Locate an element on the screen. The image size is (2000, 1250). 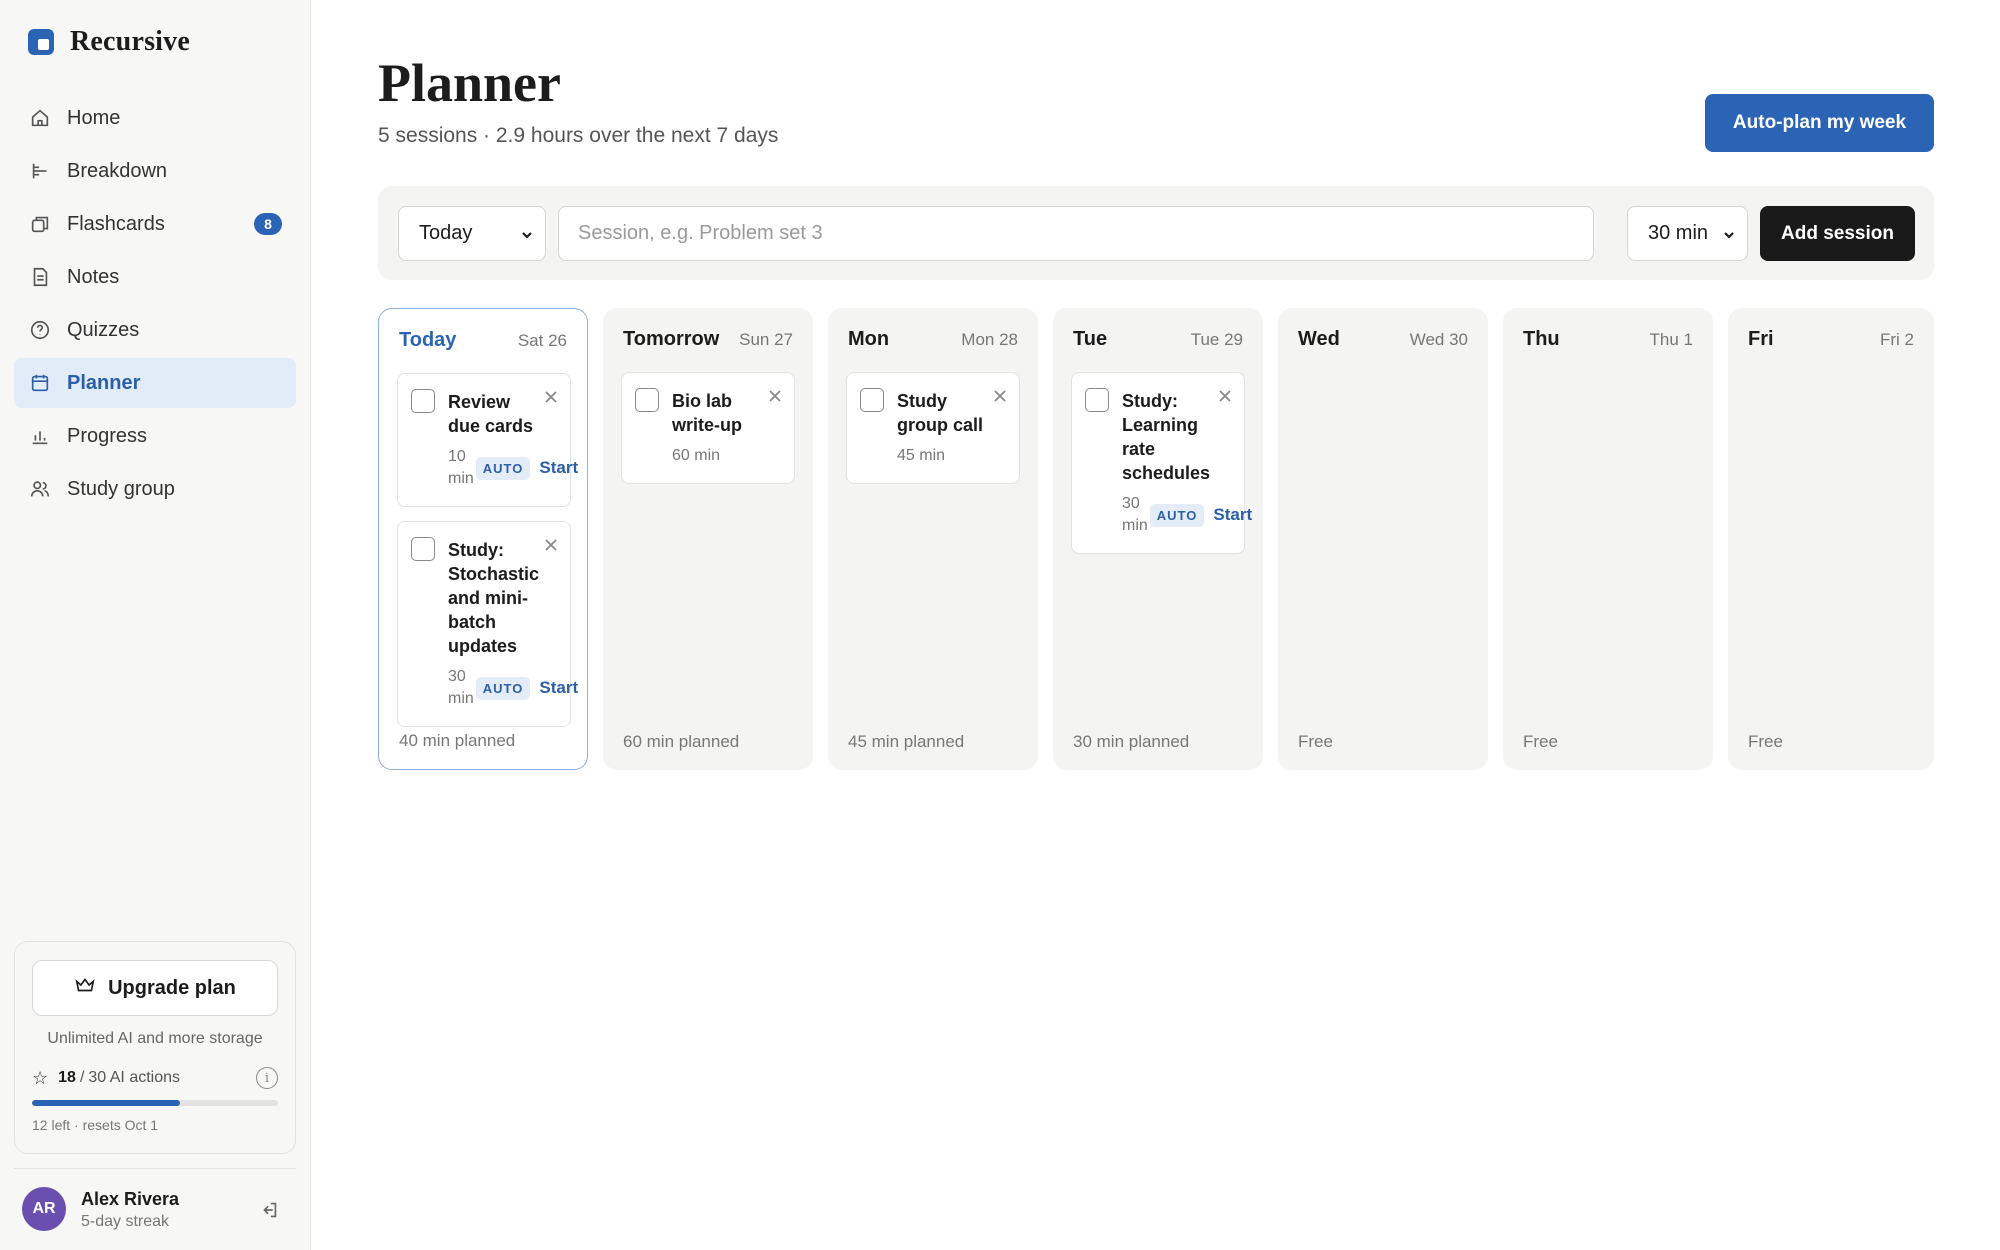
ai-usage-bar is located at coordinates (155, 1103).